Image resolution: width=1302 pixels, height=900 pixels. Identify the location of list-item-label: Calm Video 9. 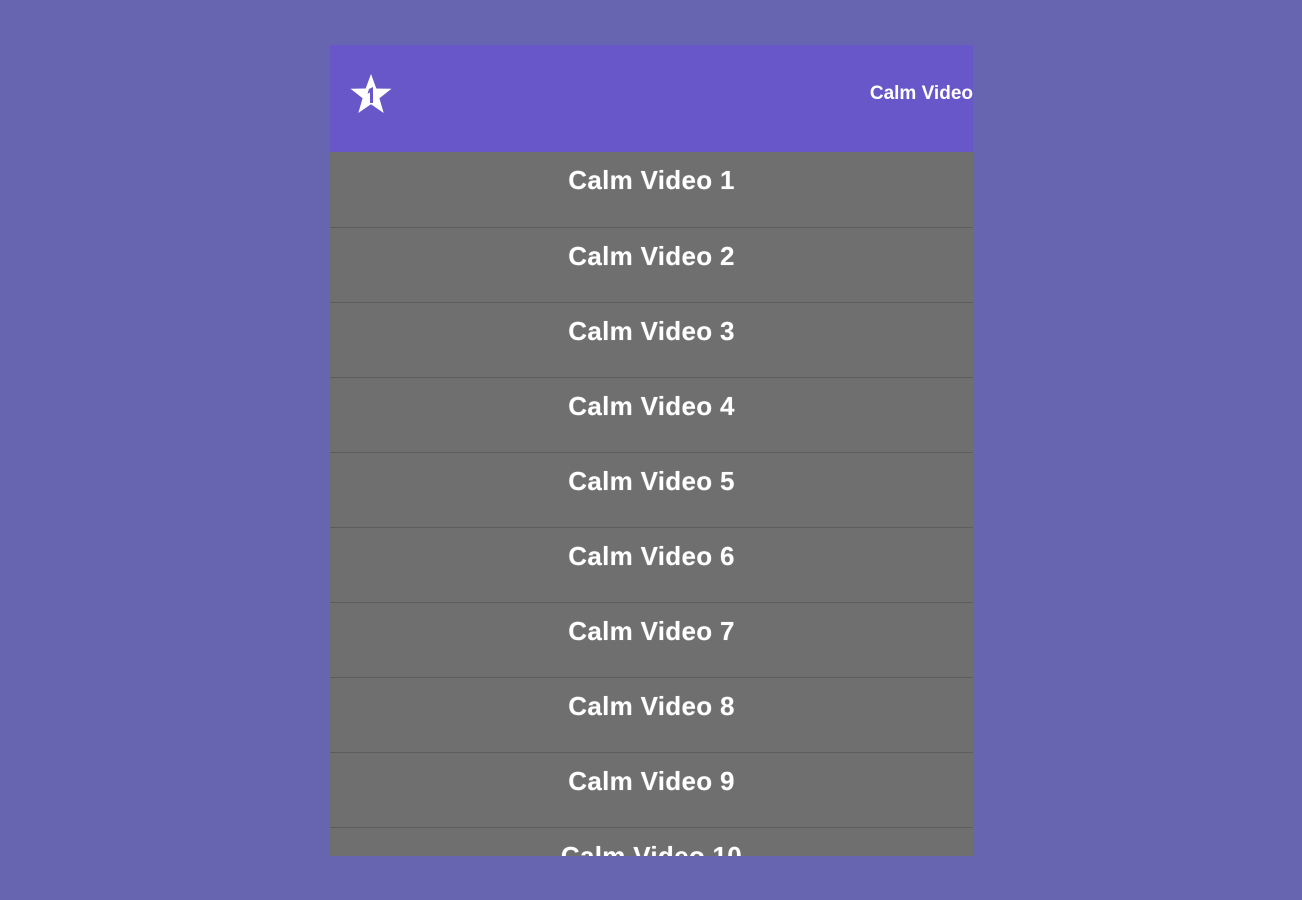
(651, 781).